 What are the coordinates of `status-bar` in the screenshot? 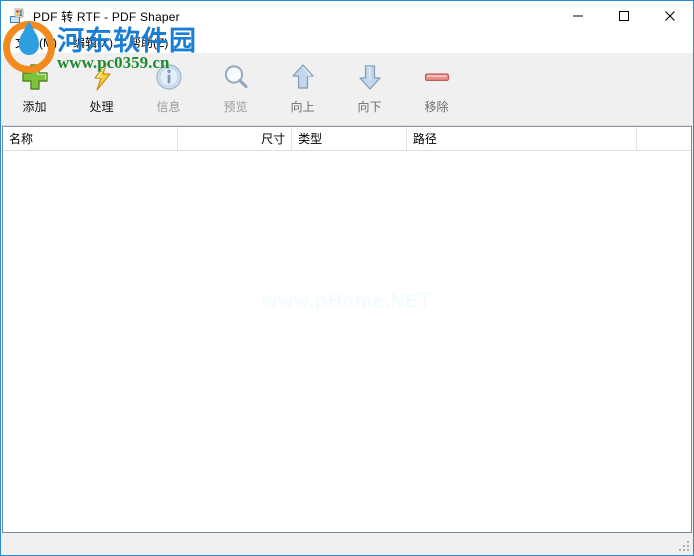 It's located at (347, 544).